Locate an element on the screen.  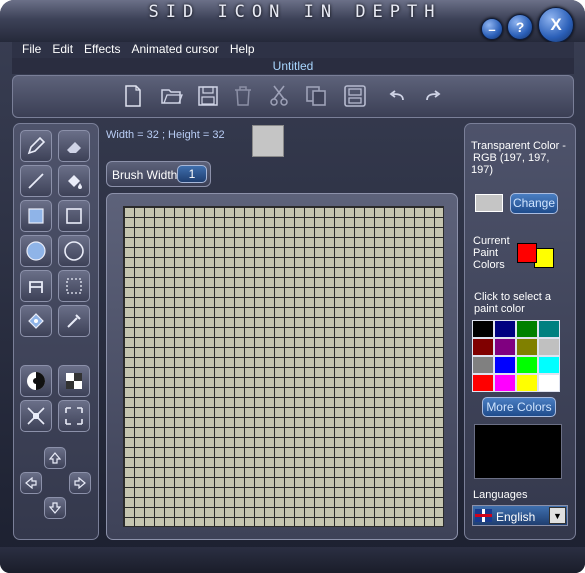
minimize-button: – is located at coordinates (492, 29).